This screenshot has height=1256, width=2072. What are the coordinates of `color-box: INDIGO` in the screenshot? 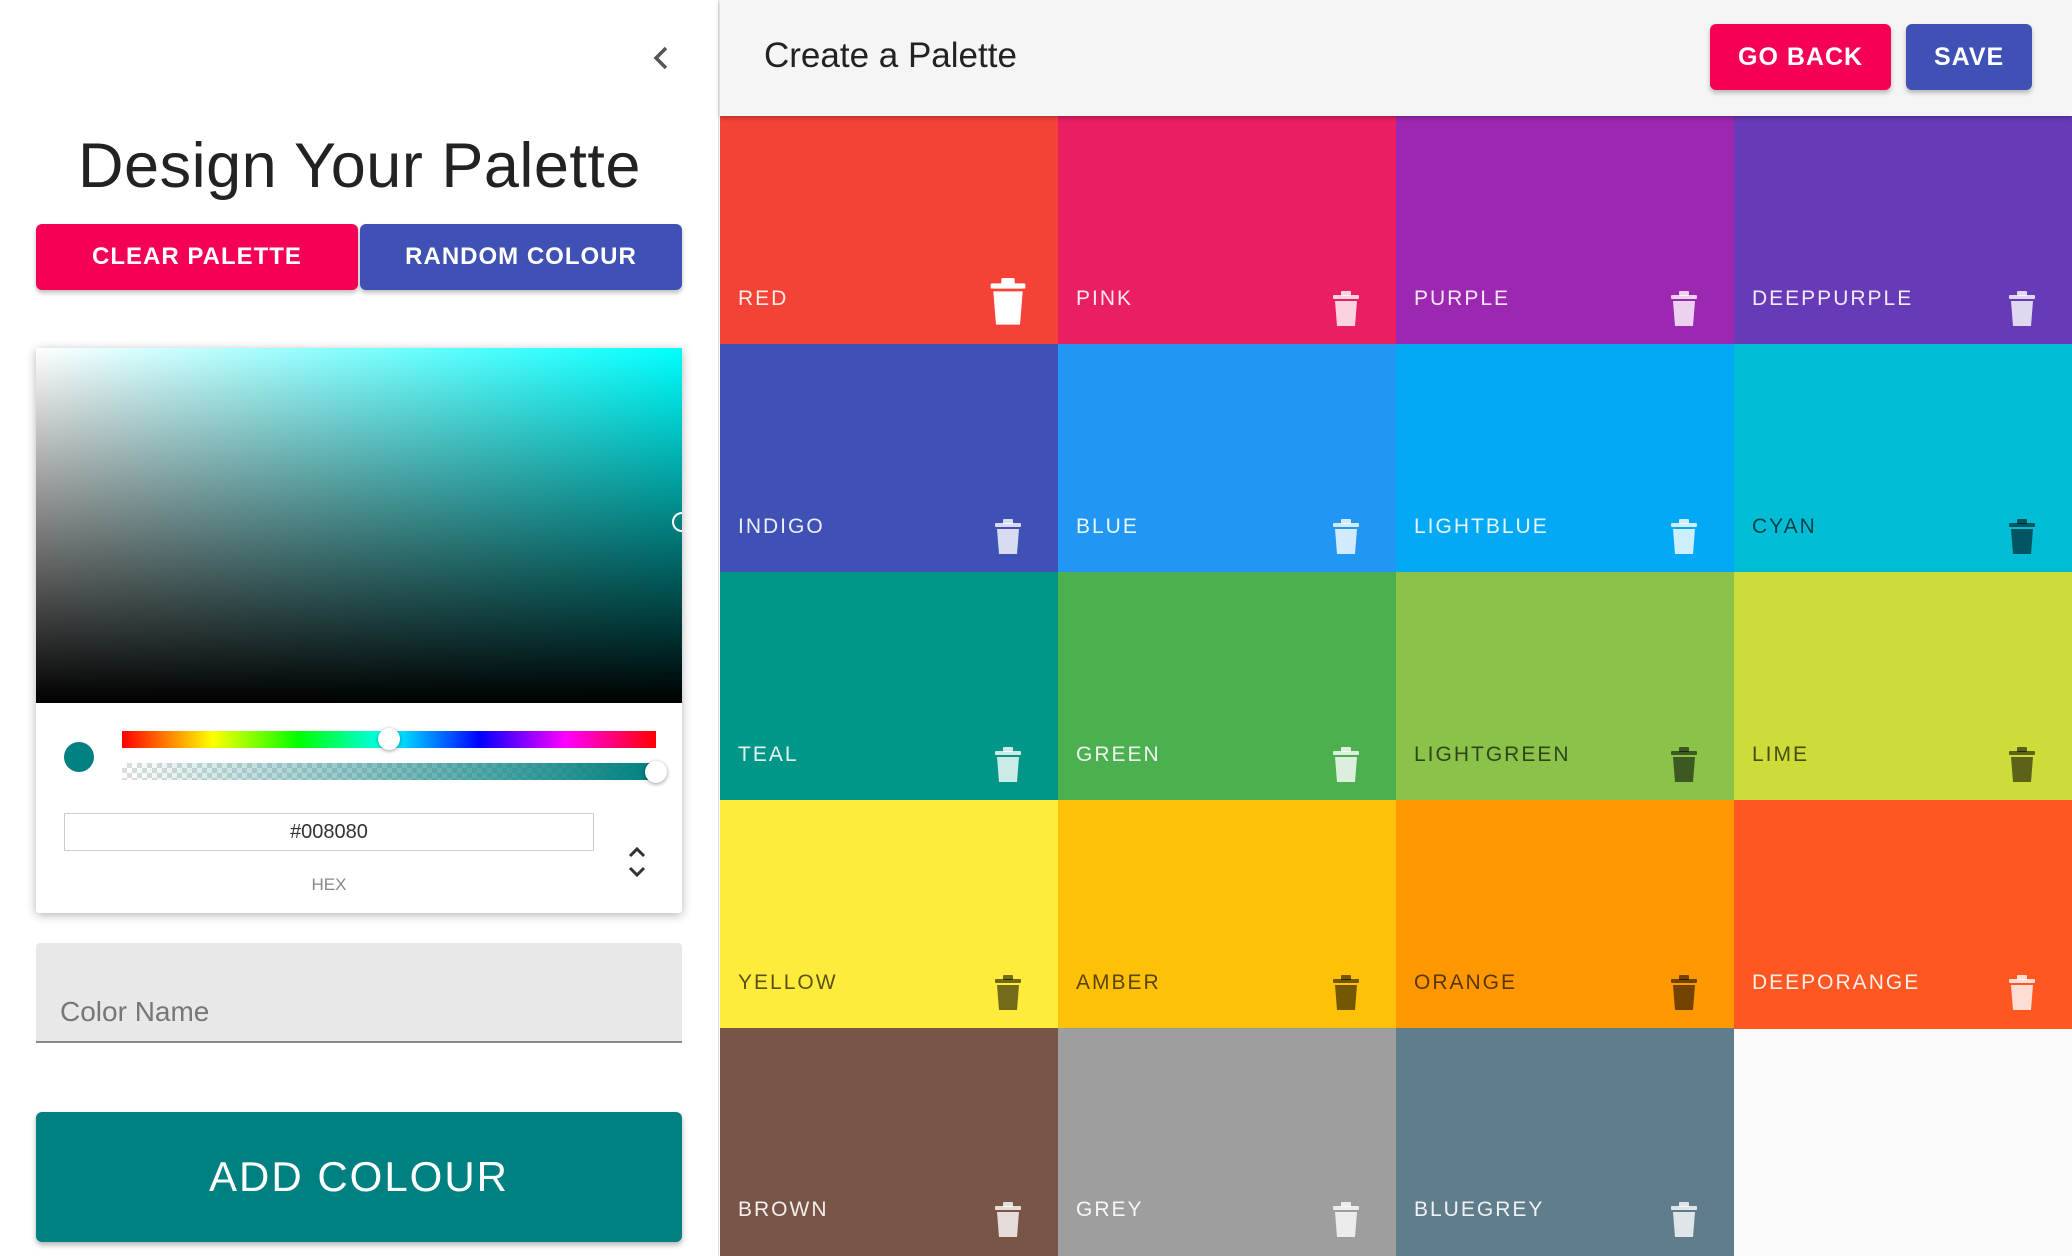 It's located at (889, 458).